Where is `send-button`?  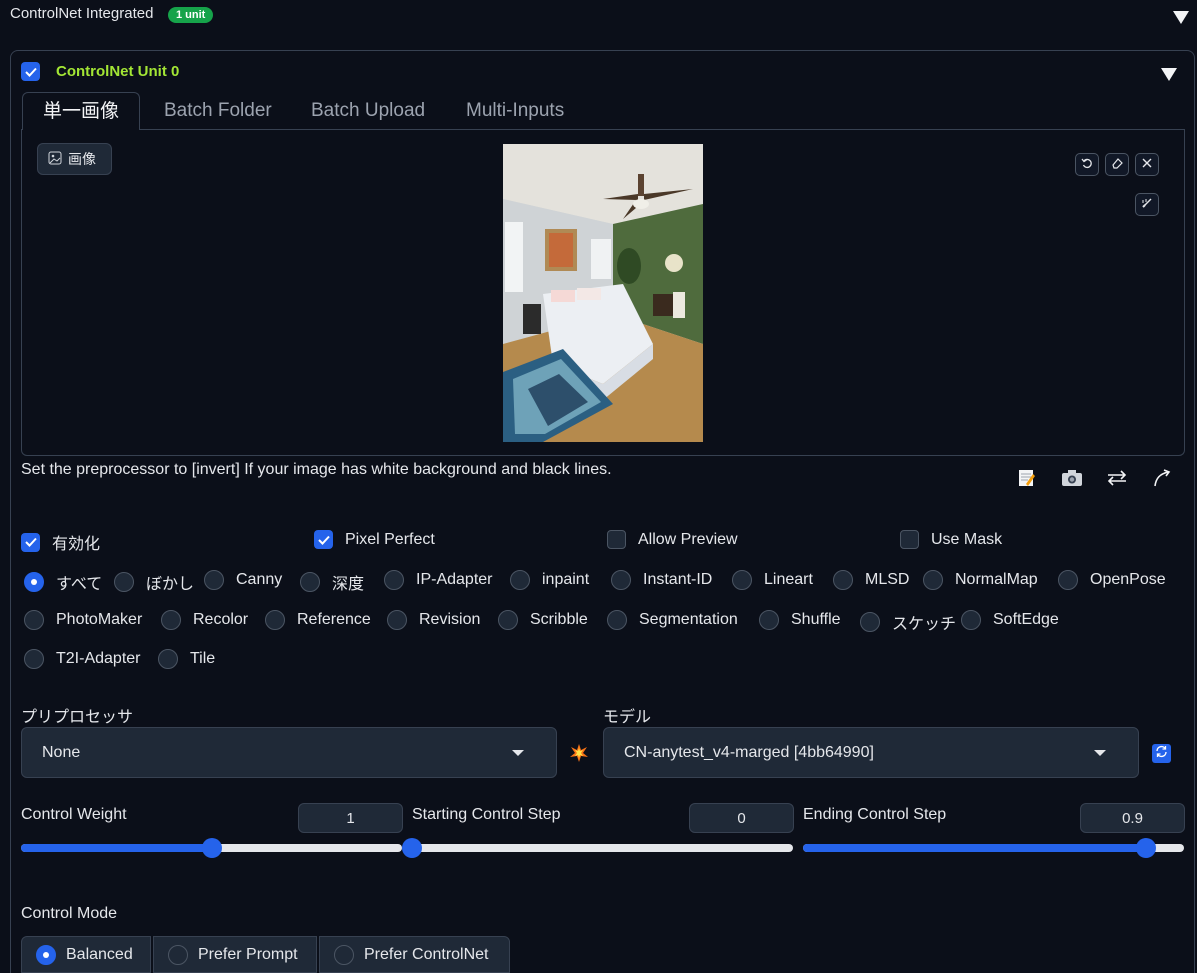 send-button is located at coordinates (1162, 480).